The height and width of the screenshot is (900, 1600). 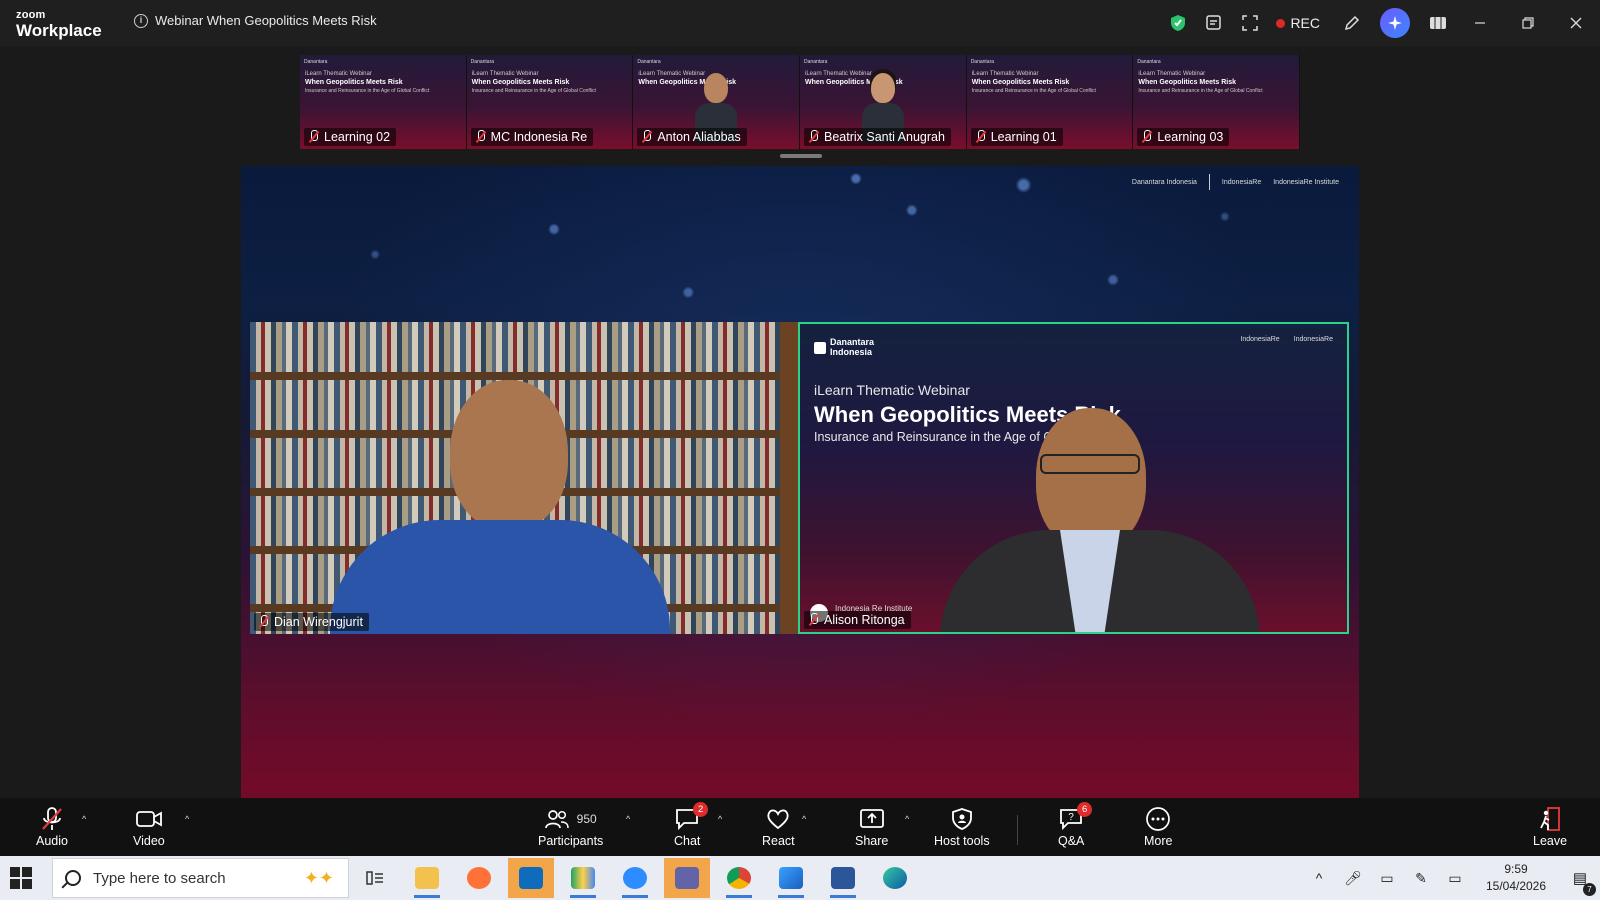 What do you see at coordinates (350, 137) in the screenshot?
I see `participant-name-tag: Learning 02` at bounding box center [350, 137].